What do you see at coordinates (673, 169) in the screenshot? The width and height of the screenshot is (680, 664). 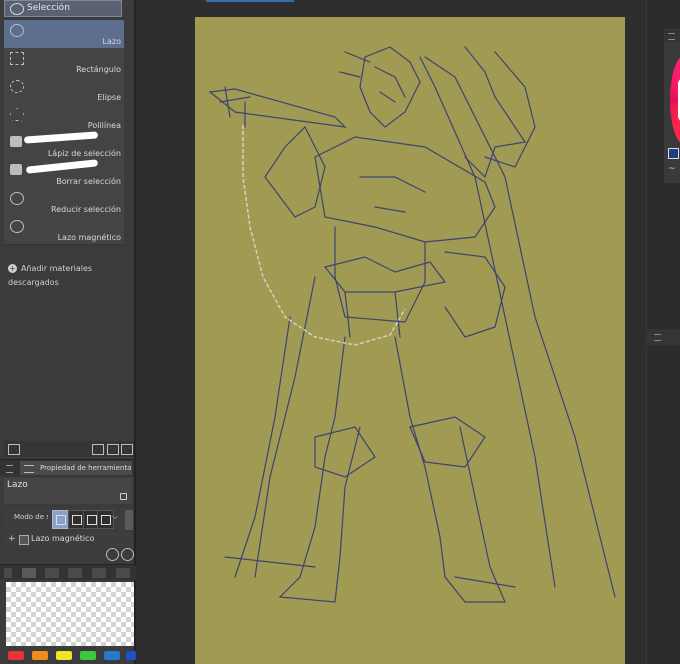 I see `swap-colors-icon: ~` at bounding box center [673, 169].